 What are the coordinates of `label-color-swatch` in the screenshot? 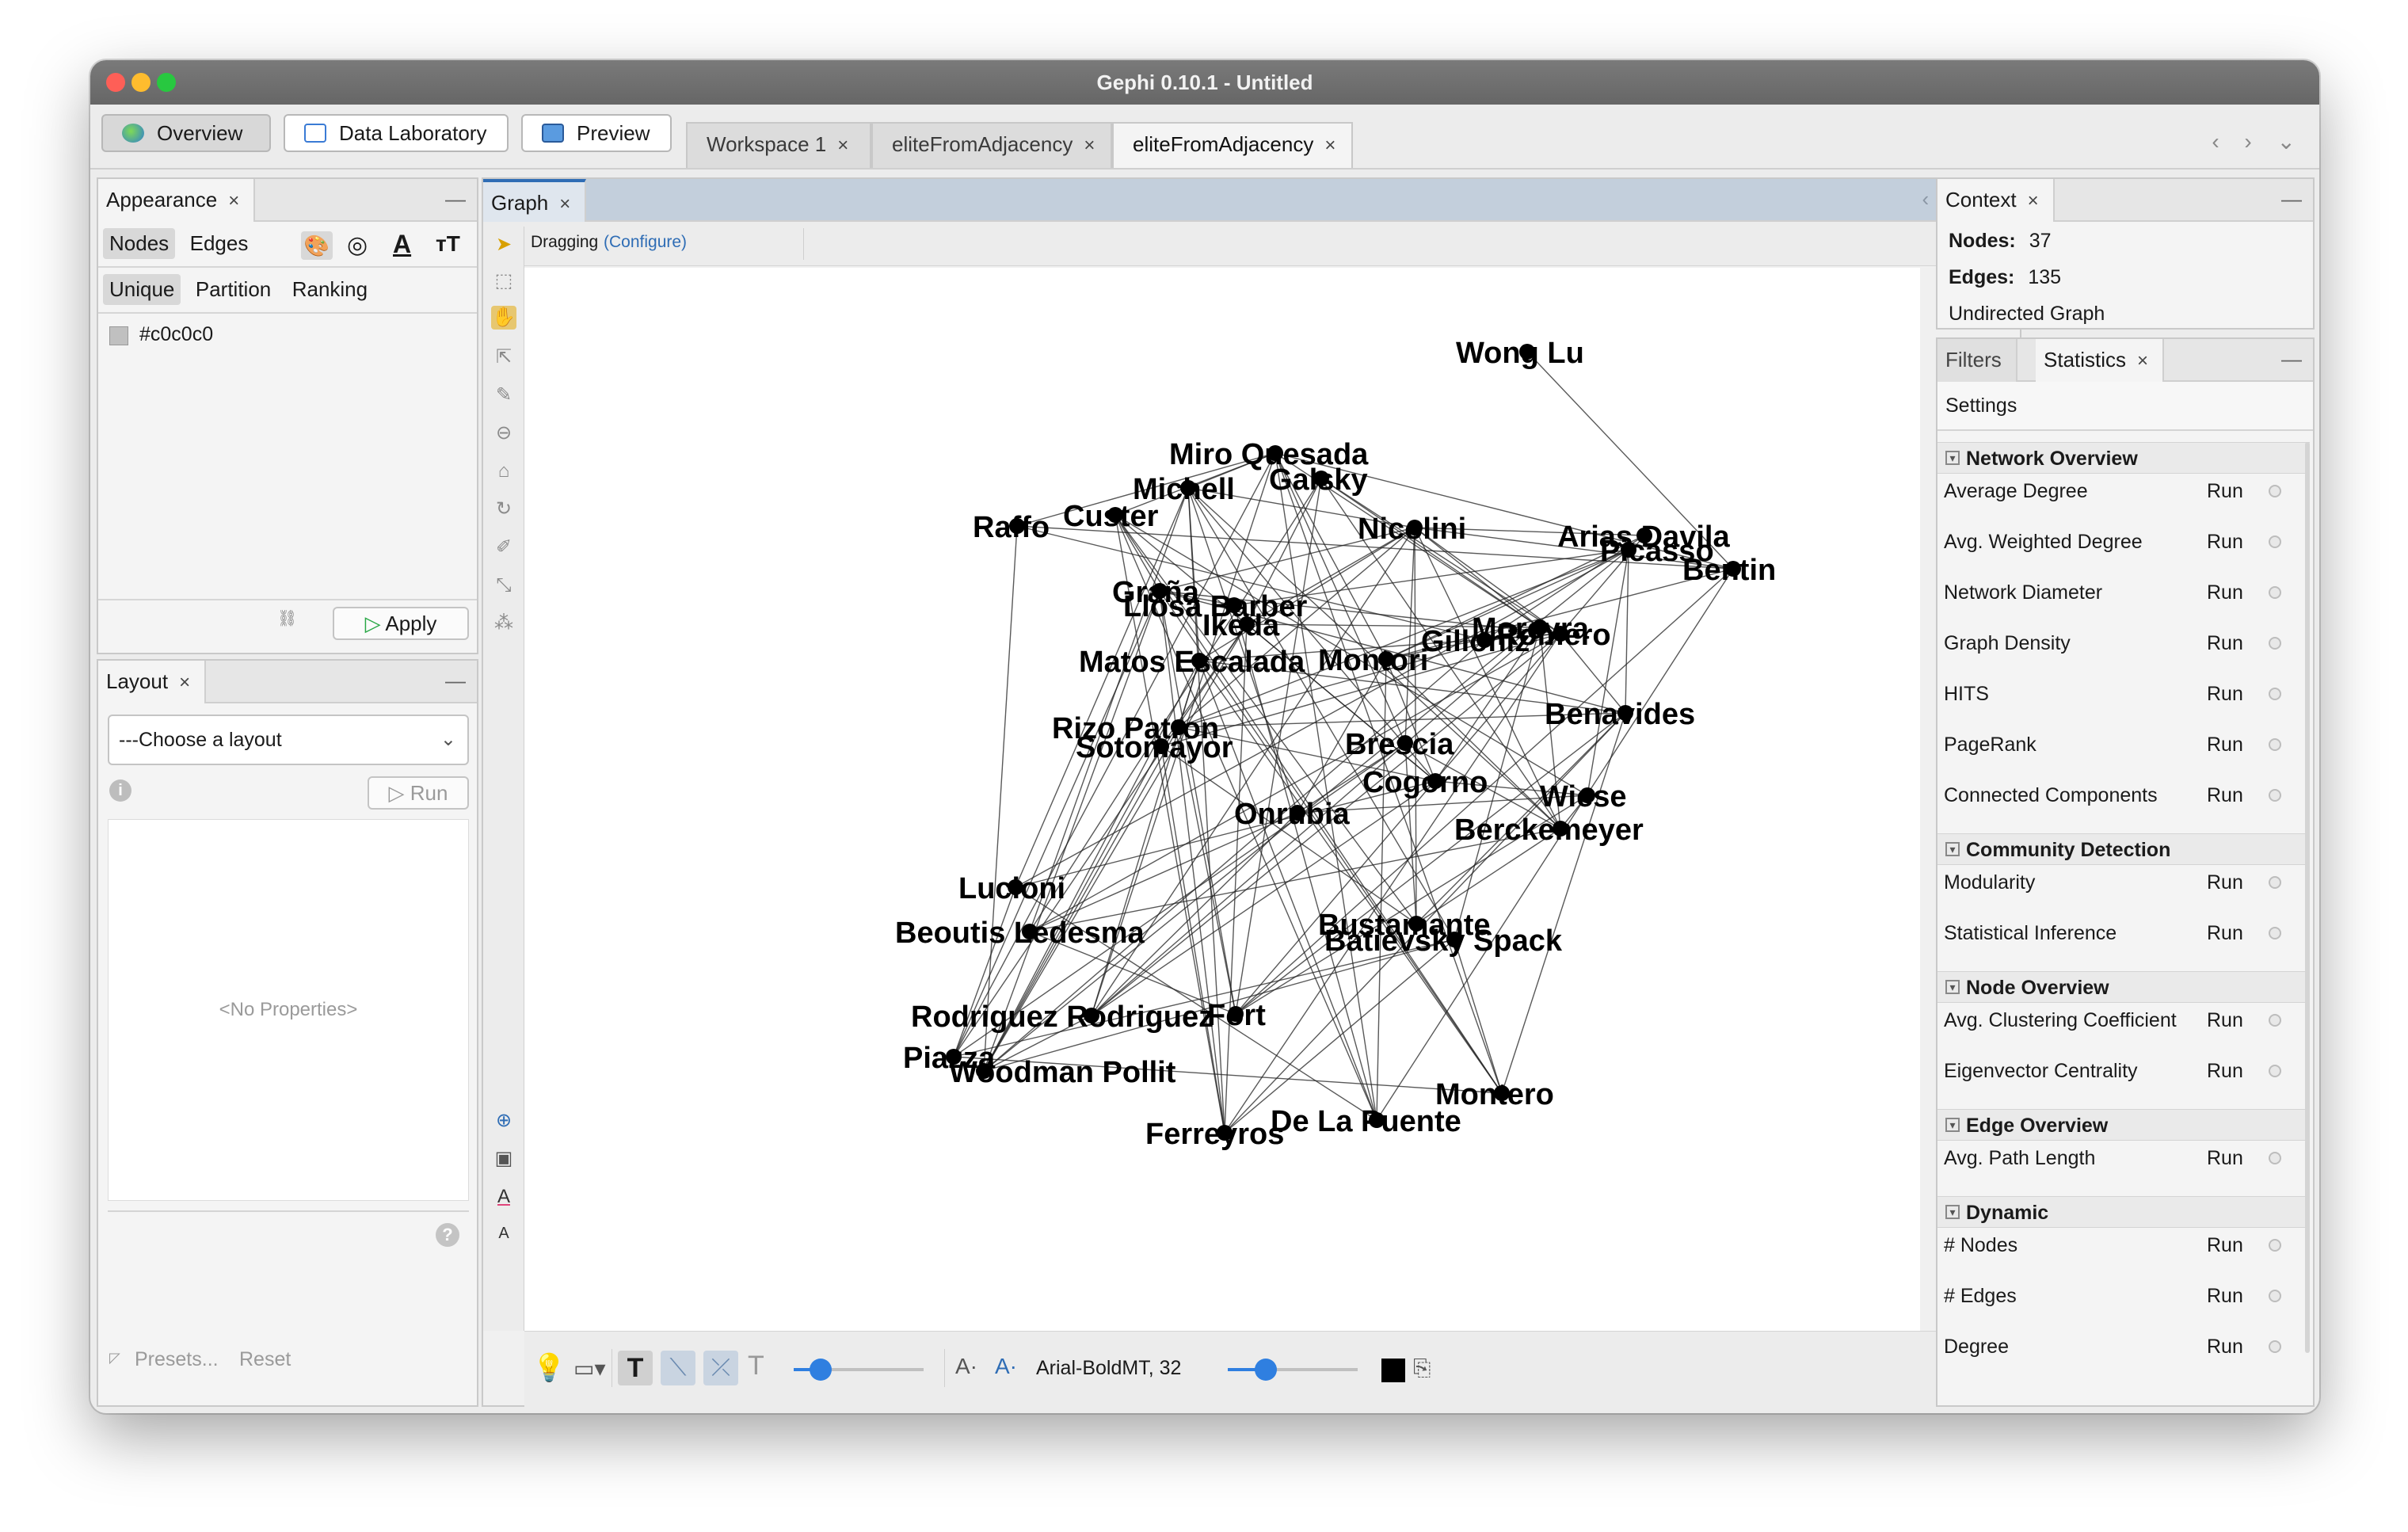 It's located at (1393, 1370).